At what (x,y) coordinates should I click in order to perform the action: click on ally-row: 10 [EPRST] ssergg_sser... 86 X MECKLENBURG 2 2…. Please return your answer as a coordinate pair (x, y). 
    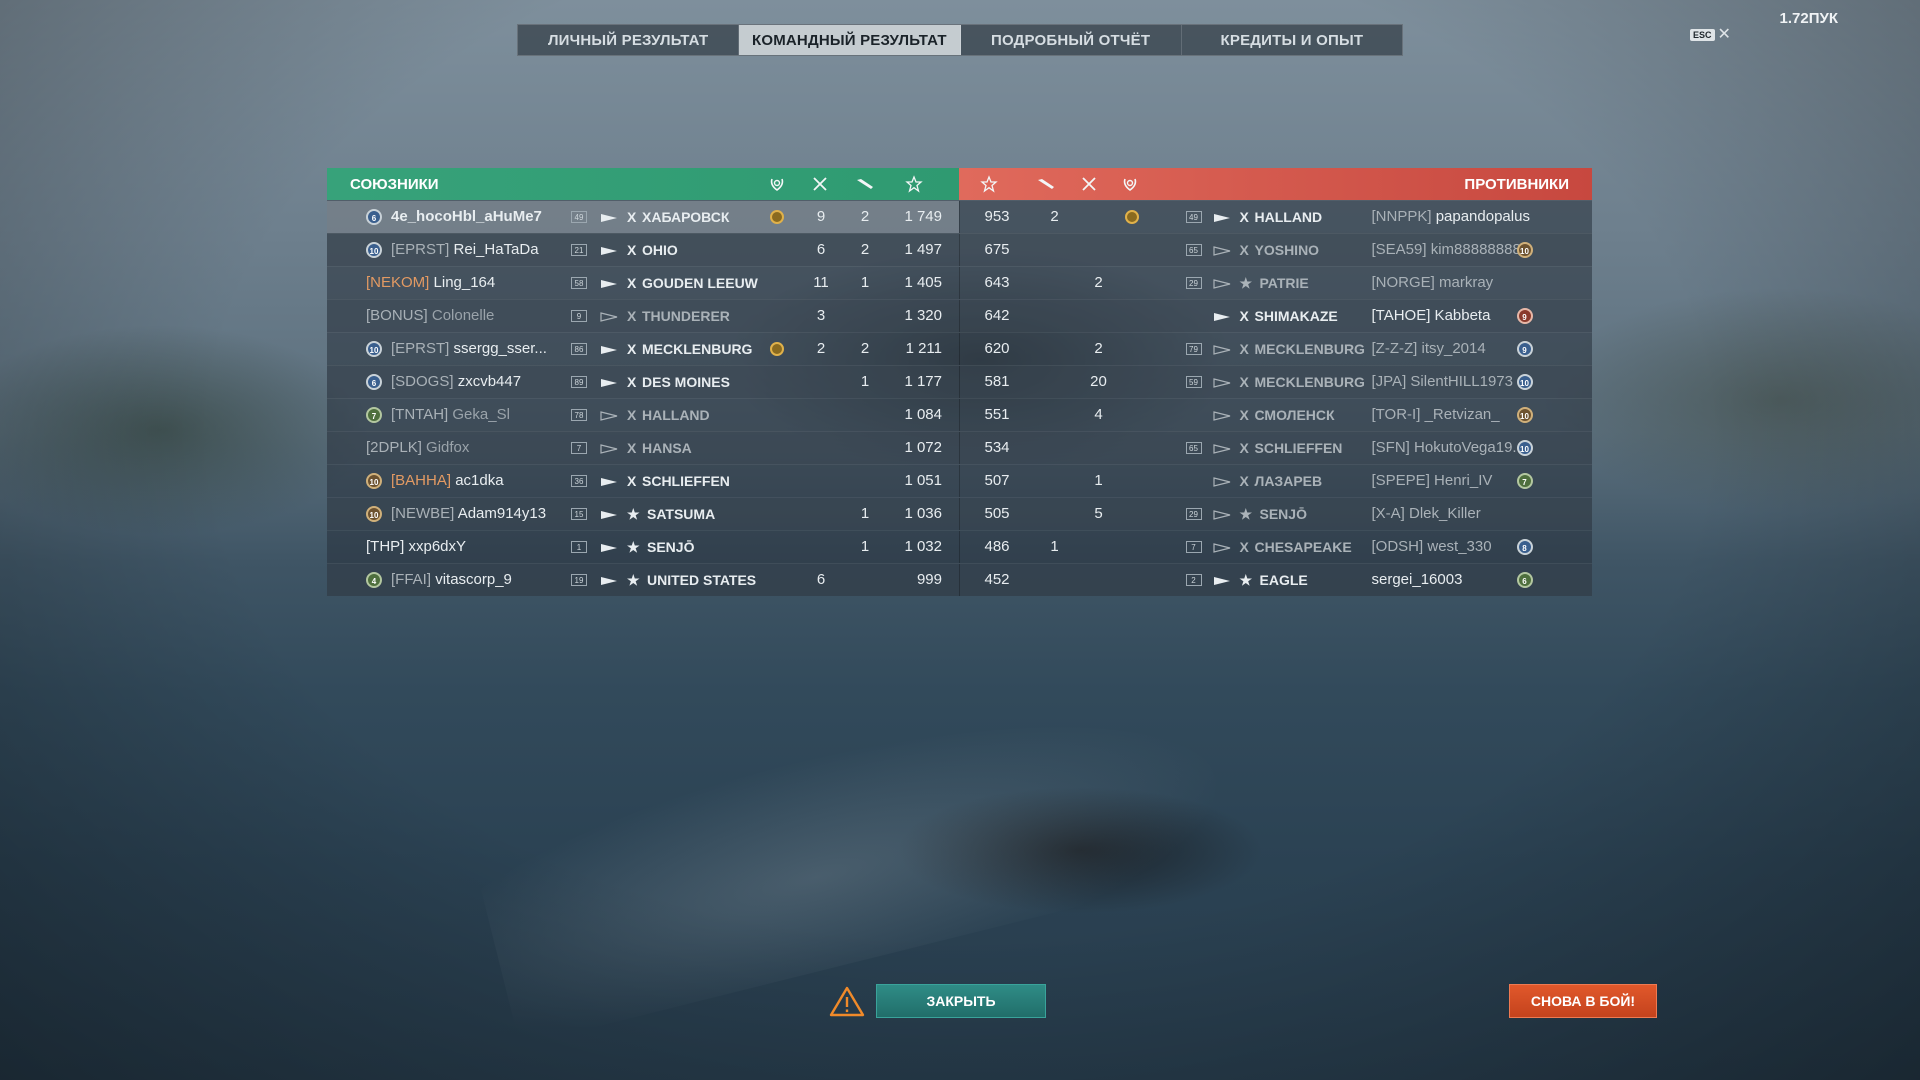
    Looking at the image, I should click on (643, 349).